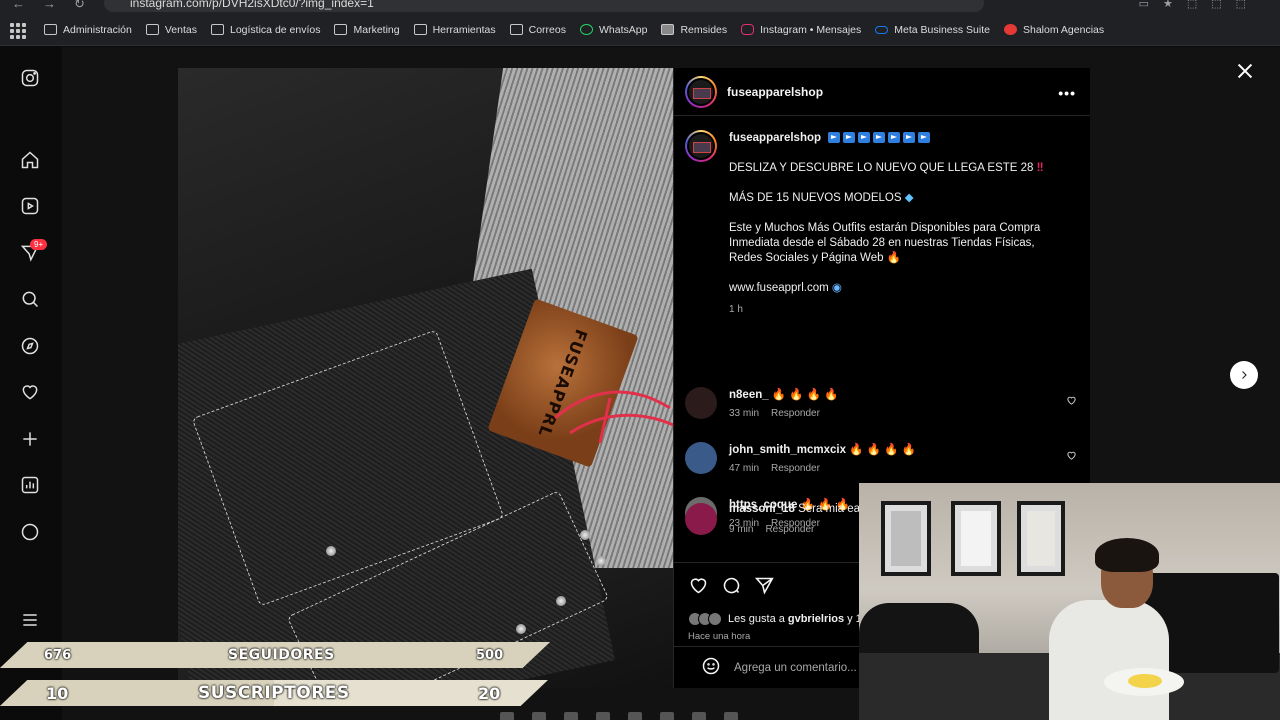  What do you see at coordinates (30, 206) in the screenshot?
I see `reels-icon` at bounding box center [30, 206].